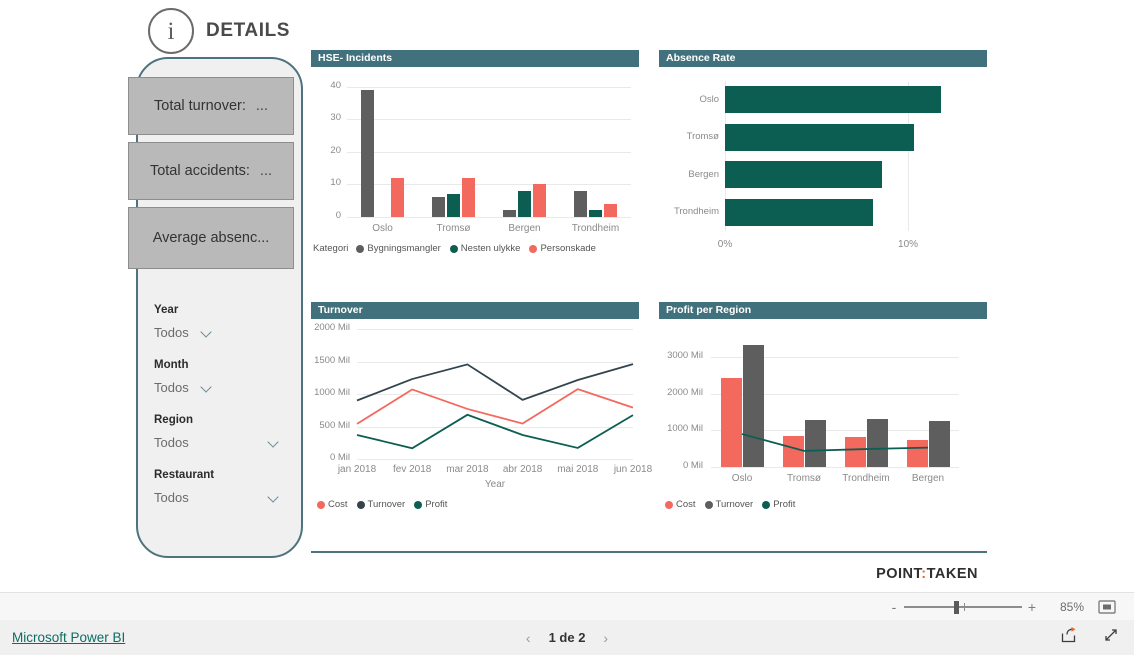 This screenshot has width=1134, height=655. Describe the element at coordinates (1069, 637) in the screenshot. I see `share-icon` at that location.